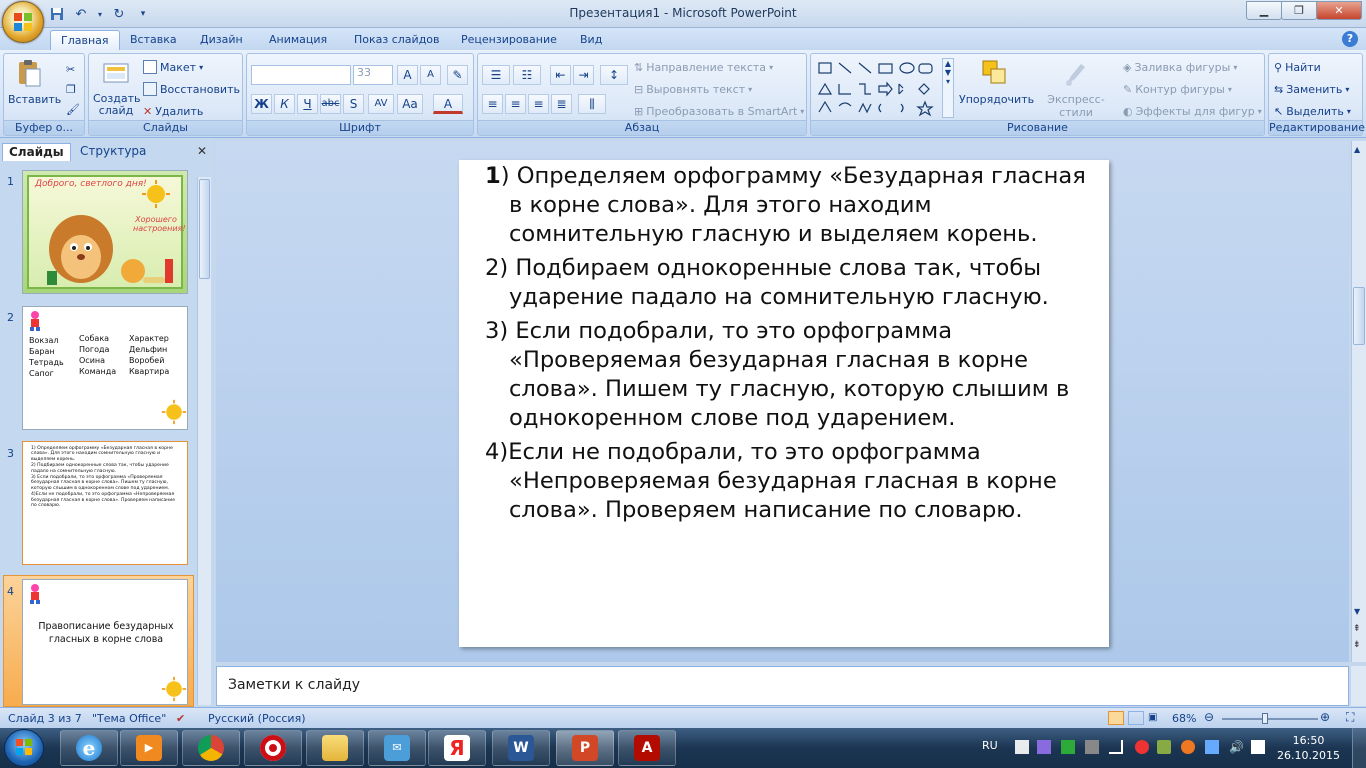 The width and height of the screenshot is (1366, 768). What do you see at coordinates (330, 104) in the screenshot?
I see `strikethrough-icon: abc` at bounding box center [330, 104].